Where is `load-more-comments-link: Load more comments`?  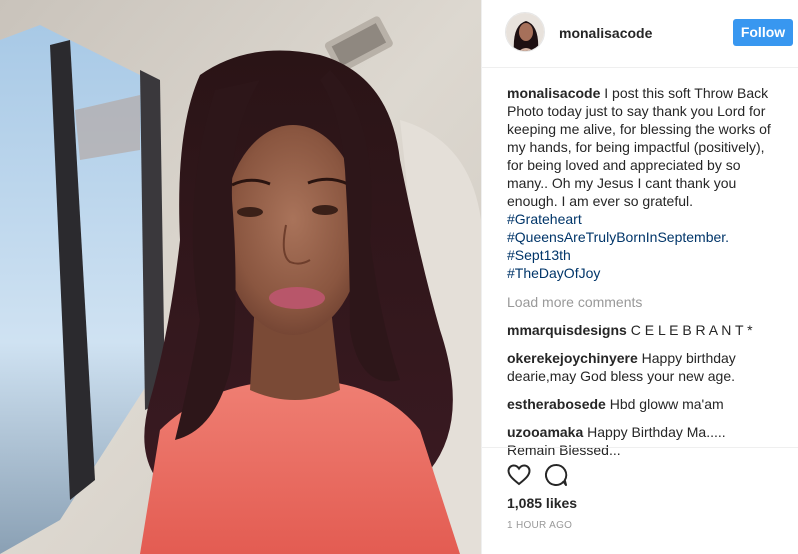 load-more-comments-link: Load more comments is located at coordinates (639, 302).